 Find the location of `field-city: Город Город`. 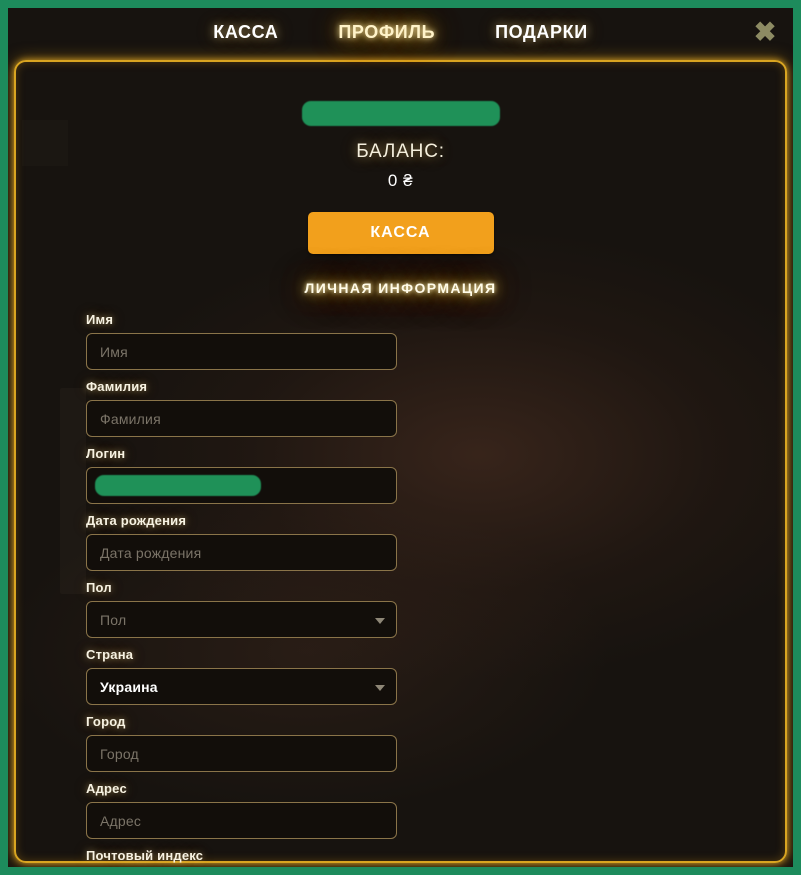

field-city: Город Город is located at coordinates (241, 743).